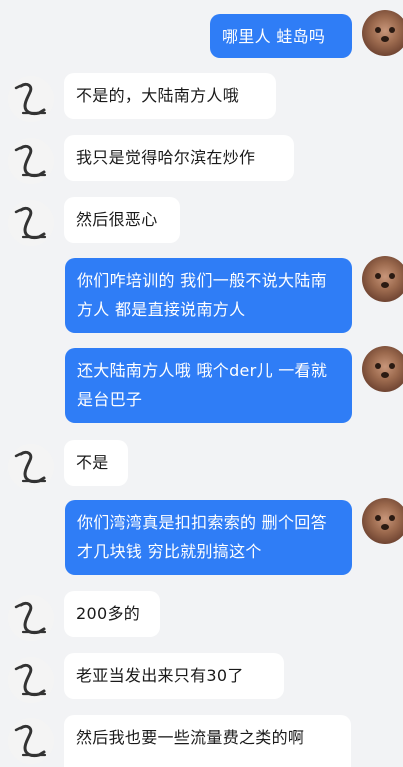  I want to click on outgoing-message-bubble: 还大陆南方人哦 哦个der儿 一看就是台巴子, so click(208, 385).